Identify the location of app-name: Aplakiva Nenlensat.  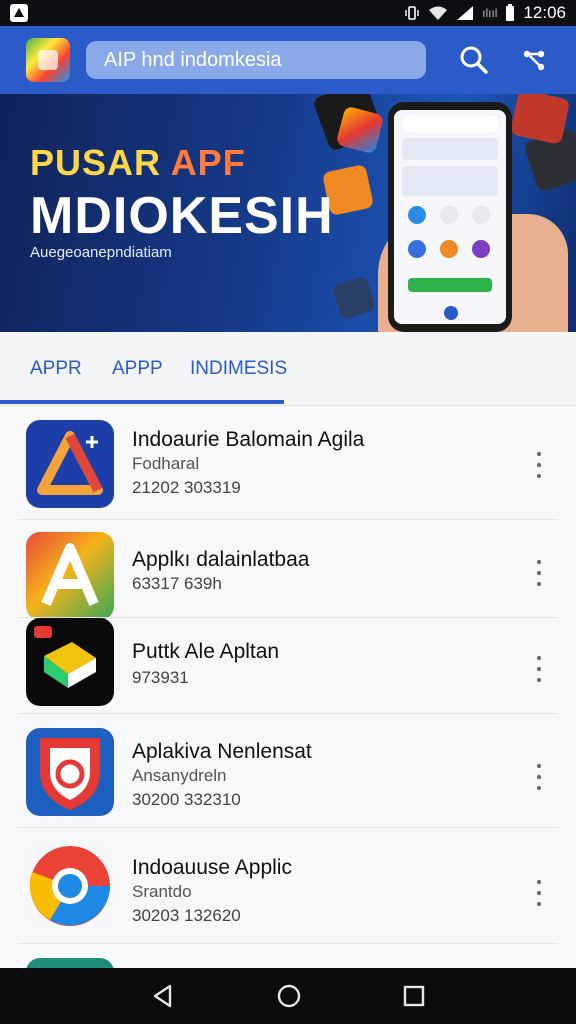
(222, 751).